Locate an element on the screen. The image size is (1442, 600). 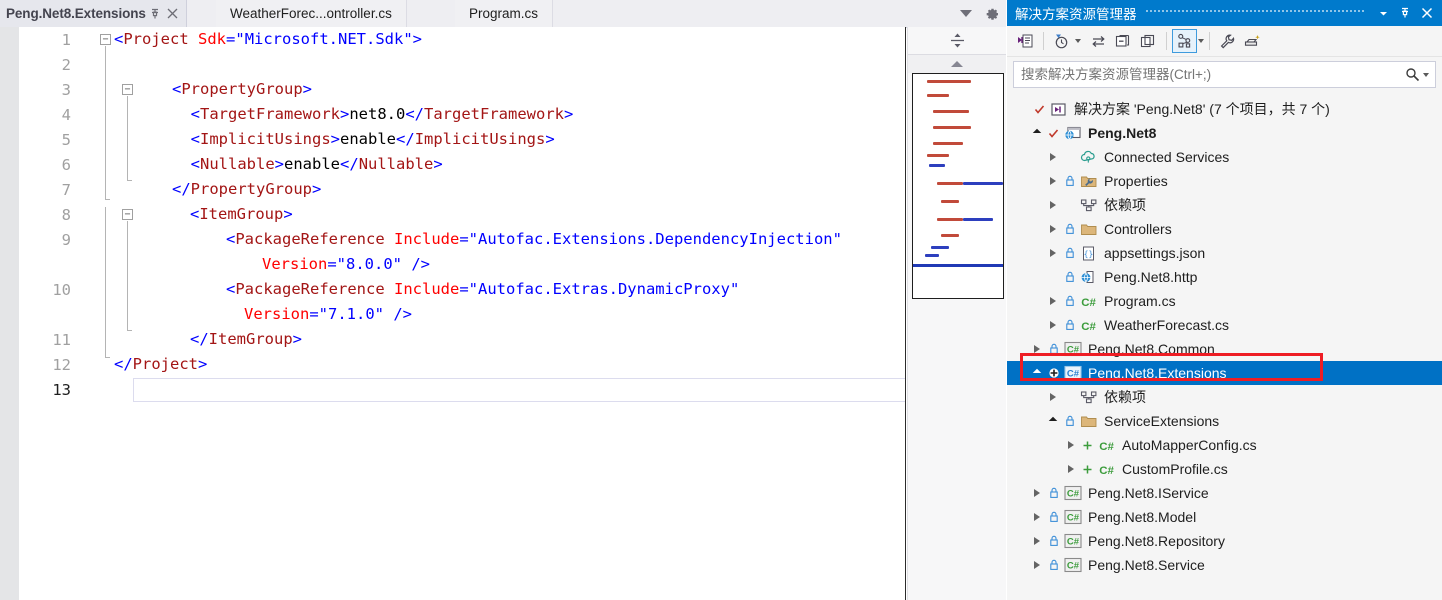
refresh-arrows-icon is located at coordinates (1098, 41).